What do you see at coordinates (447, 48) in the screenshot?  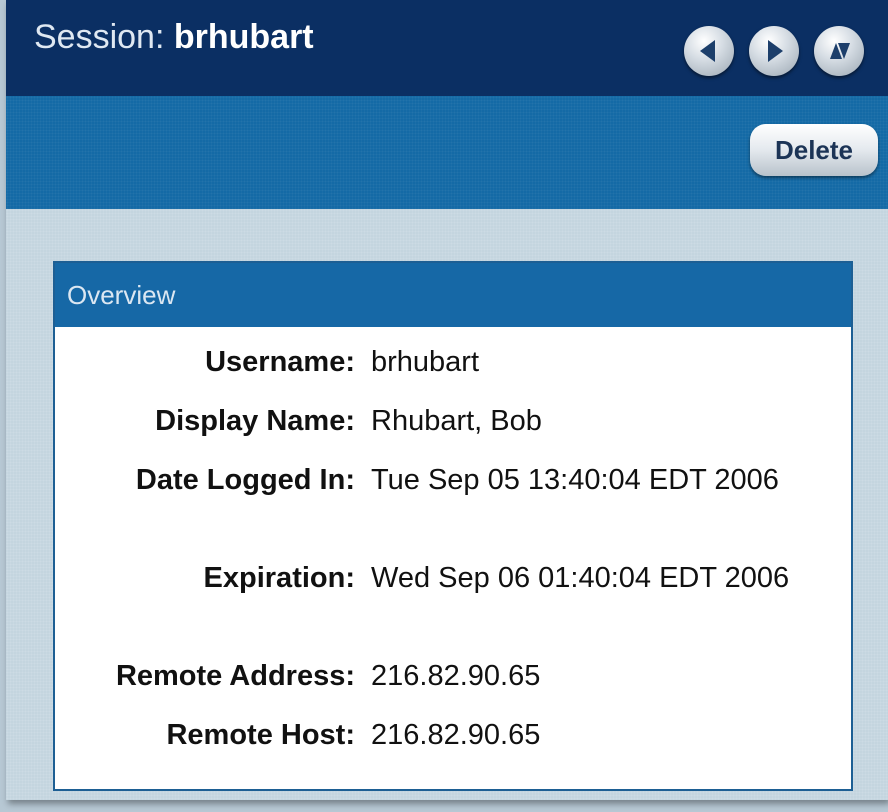 I see `title-bar: Session: brhubart` at bounding box center [447, 48].